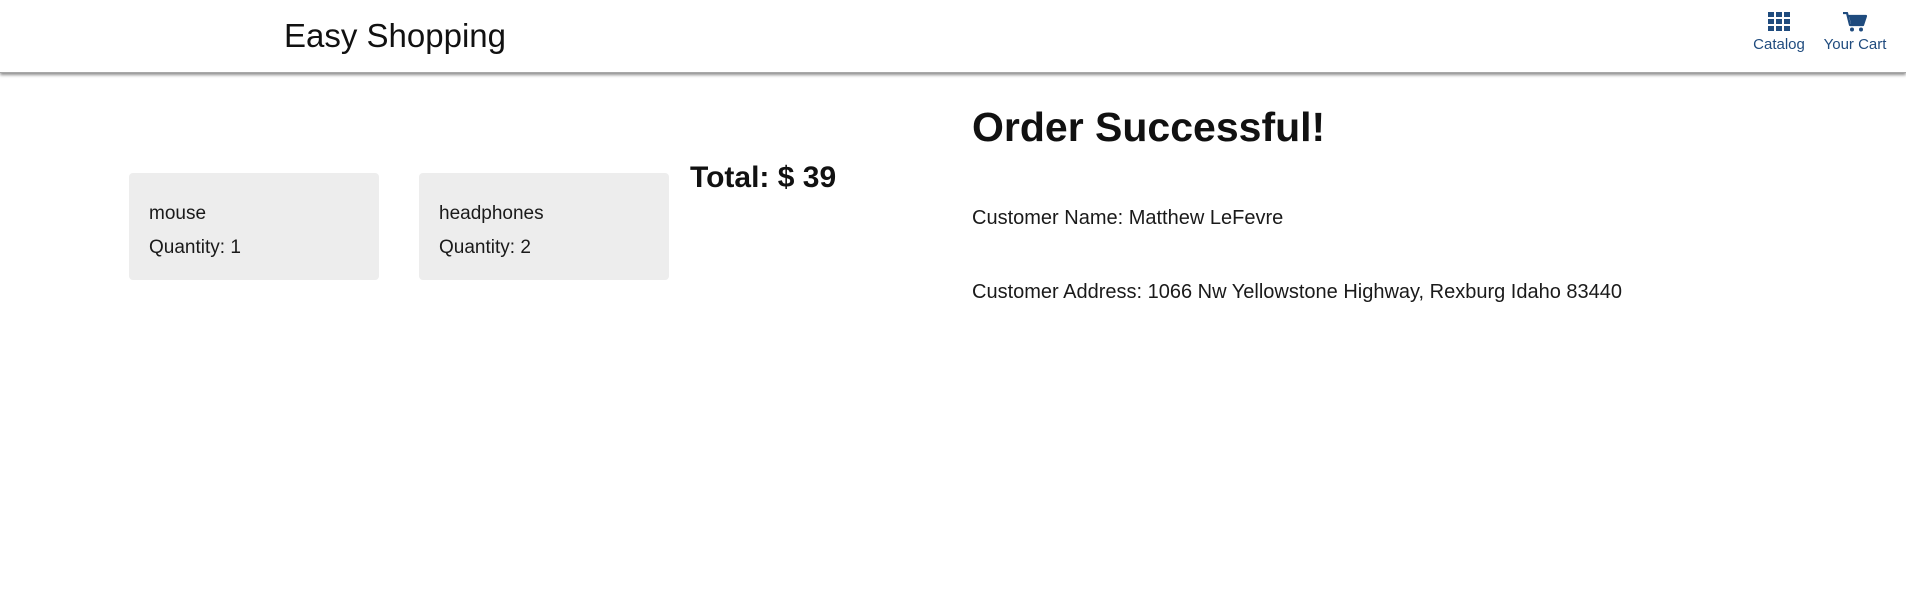  What do you see at coordinates (1779, 22) in the screenshot?
I see `grid-icon` at bounding box center [1779, 22].